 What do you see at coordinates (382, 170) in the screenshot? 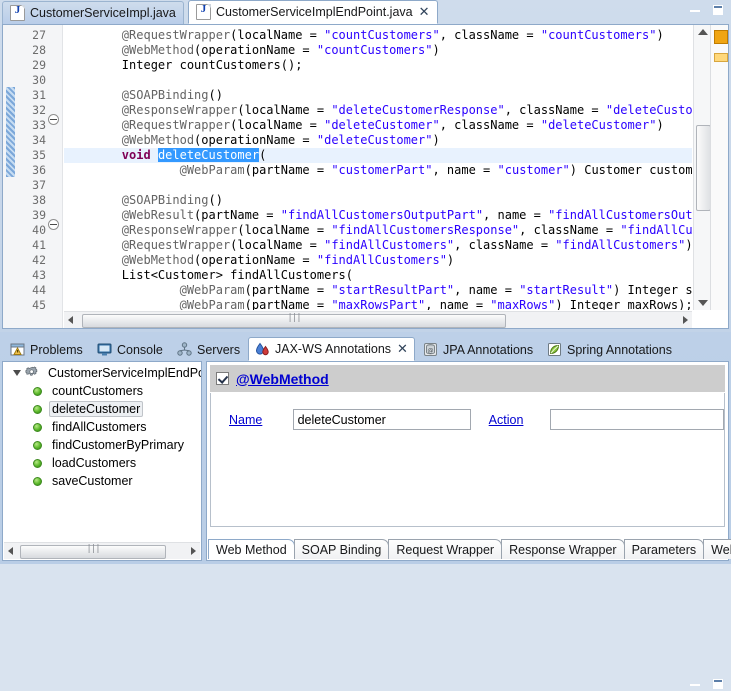
I see `code-token: "customerPart"` at bounding box center [382, 170].